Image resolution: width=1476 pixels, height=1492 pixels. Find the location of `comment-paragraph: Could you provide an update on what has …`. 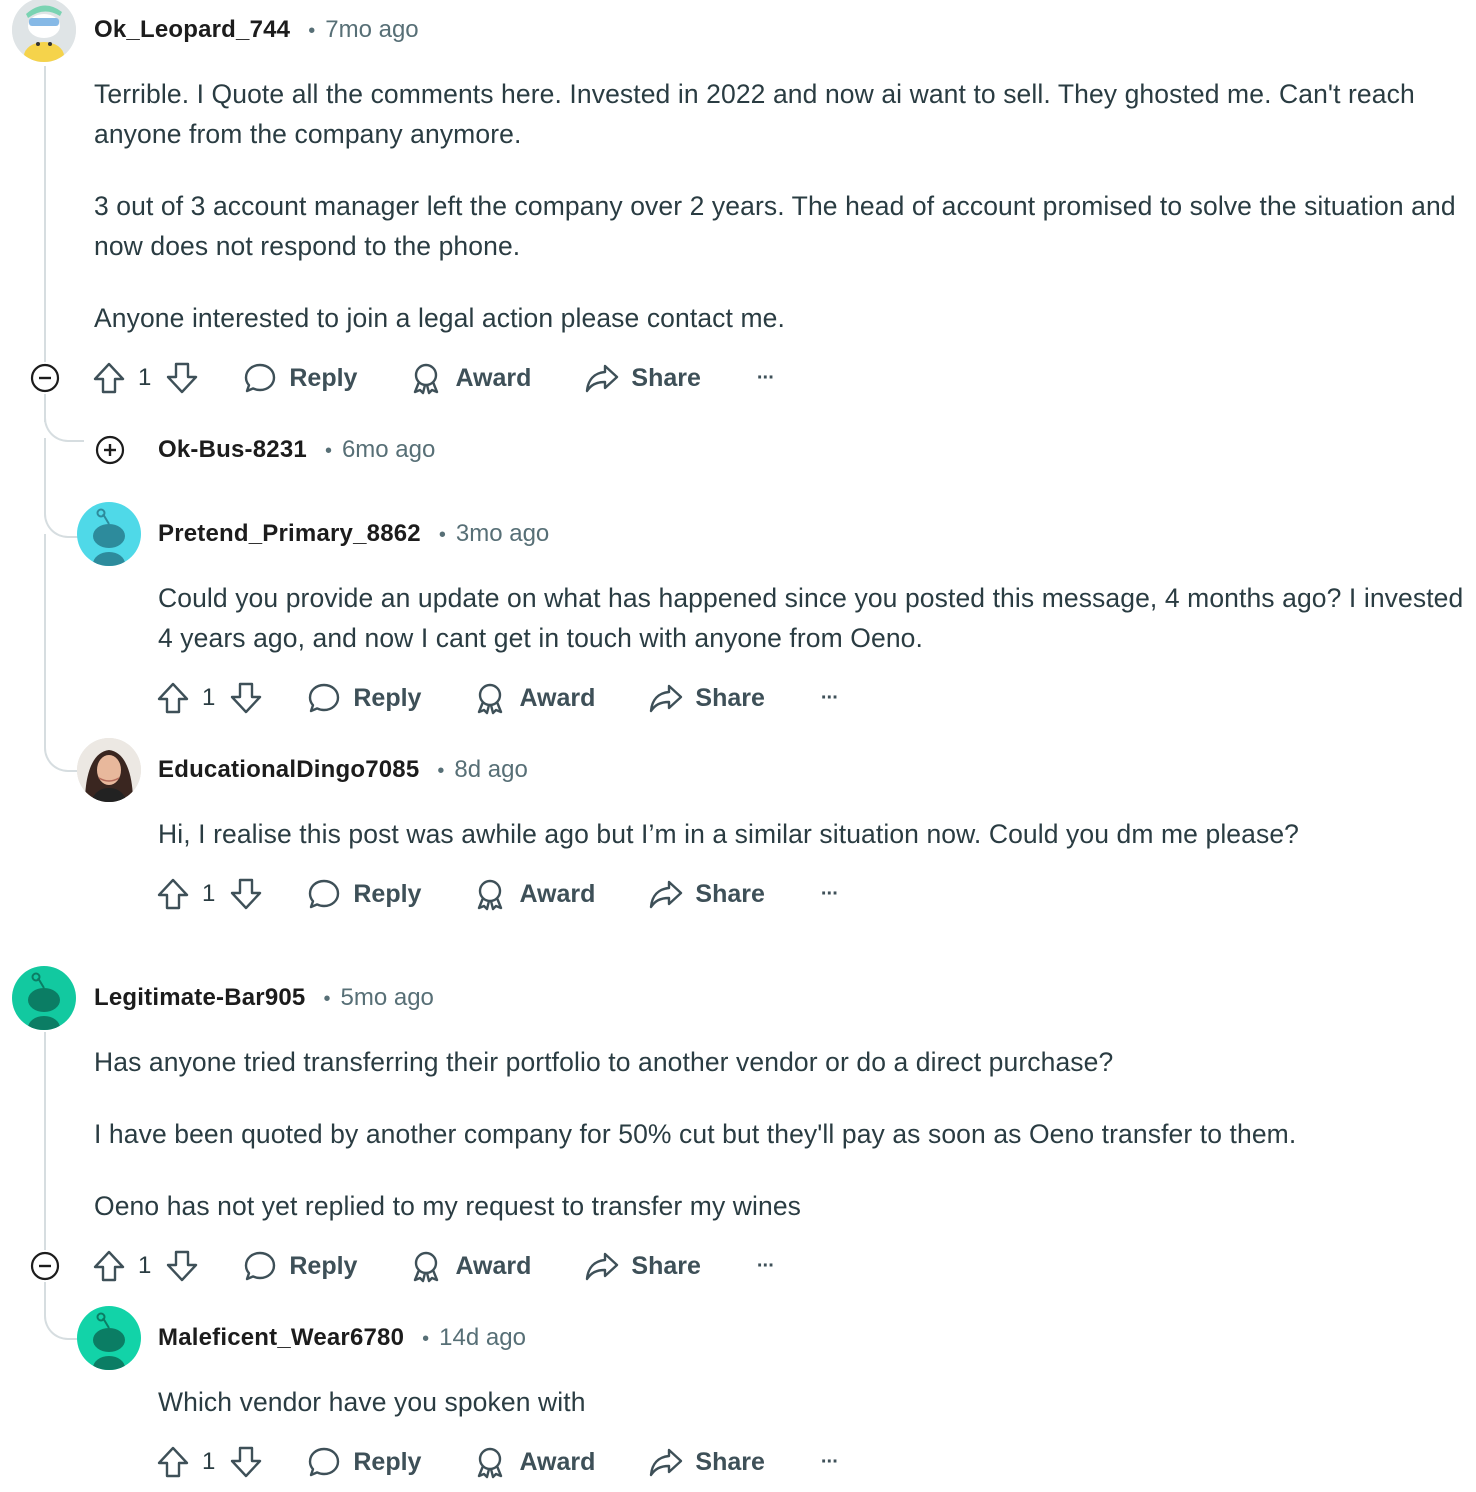

comment-paragraph: Could you provide an update on what has … is located at coordinates (811, 618).